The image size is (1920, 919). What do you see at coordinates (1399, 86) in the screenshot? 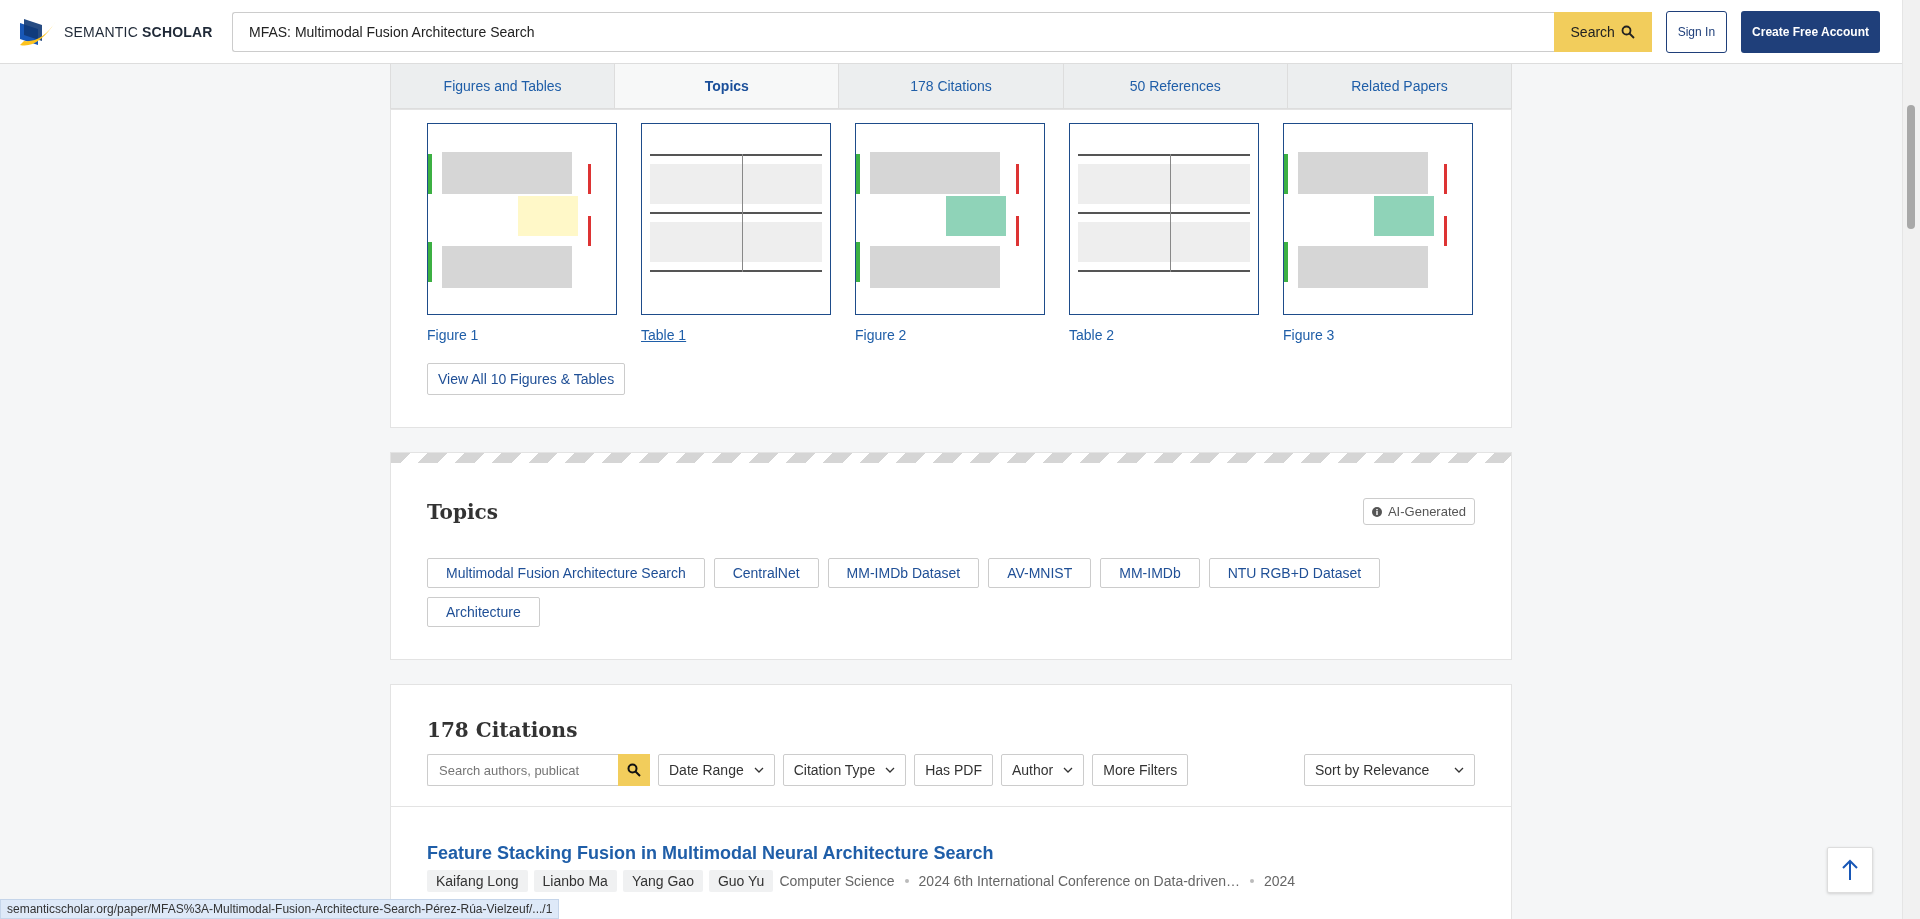
I see `tab: Related Papers` at bounding box center [1399, 86].